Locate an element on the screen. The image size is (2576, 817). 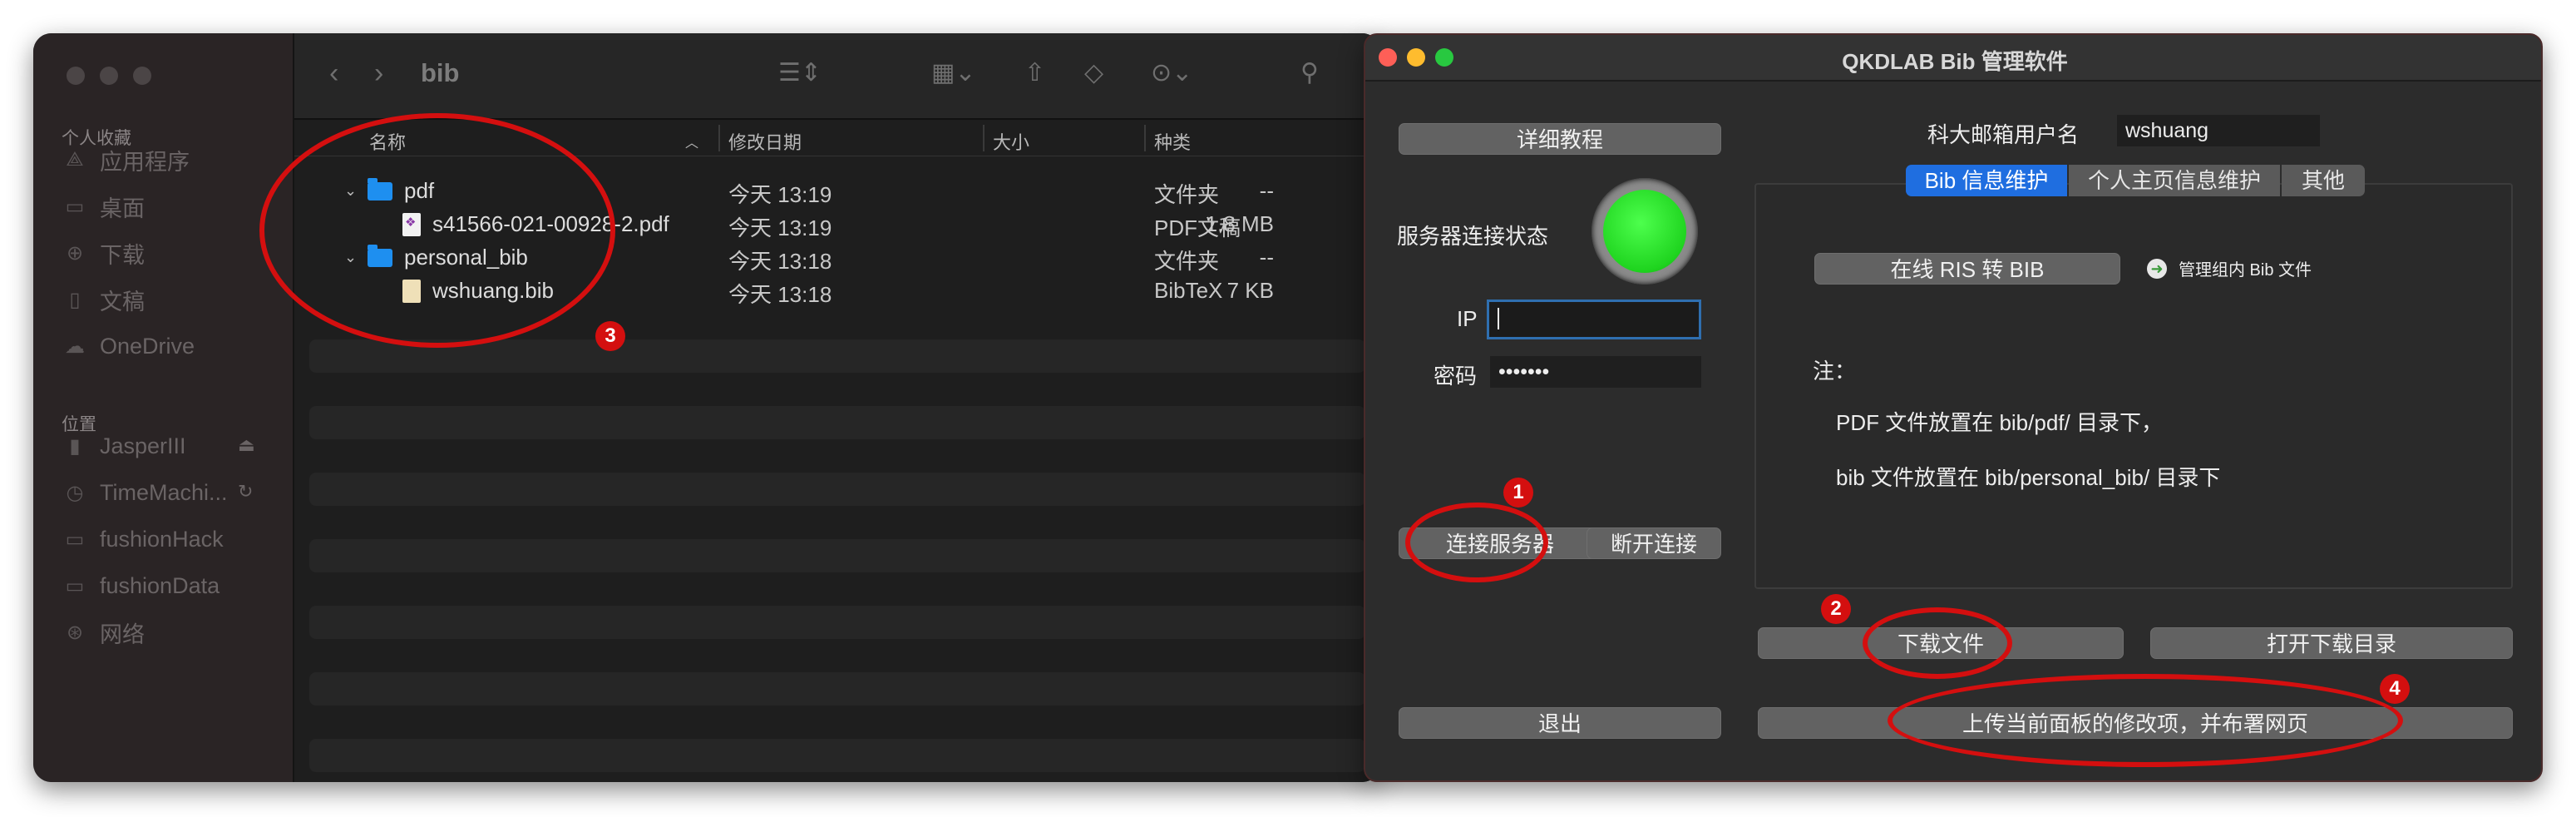
network-icon: ⊛ is located at coordinates (75, 632).